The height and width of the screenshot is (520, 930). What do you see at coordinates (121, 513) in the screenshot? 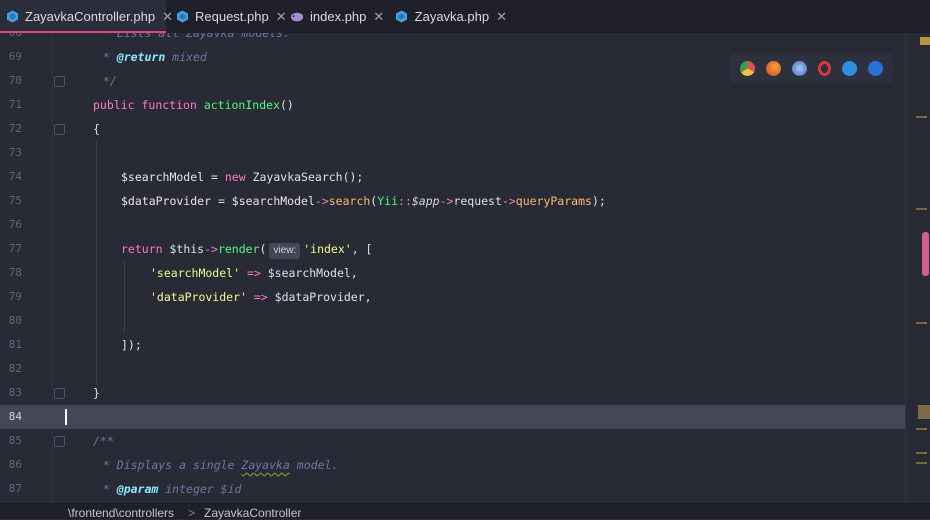
I see `breadcrumb-namespace: \frontend\controllers` at bounding box center [121, 513].